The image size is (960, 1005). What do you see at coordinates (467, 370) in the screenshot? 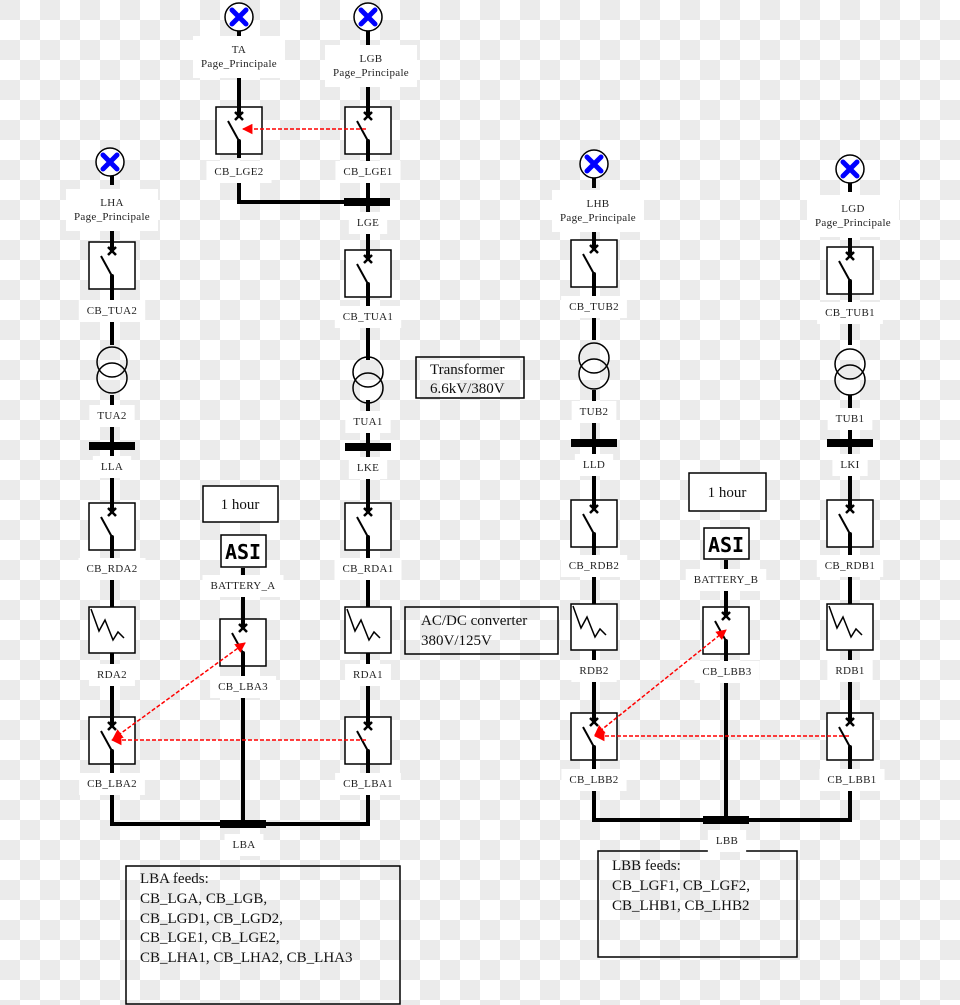
I see `note-transformer-line-1: Transformer` at bounding box center [467, 370].